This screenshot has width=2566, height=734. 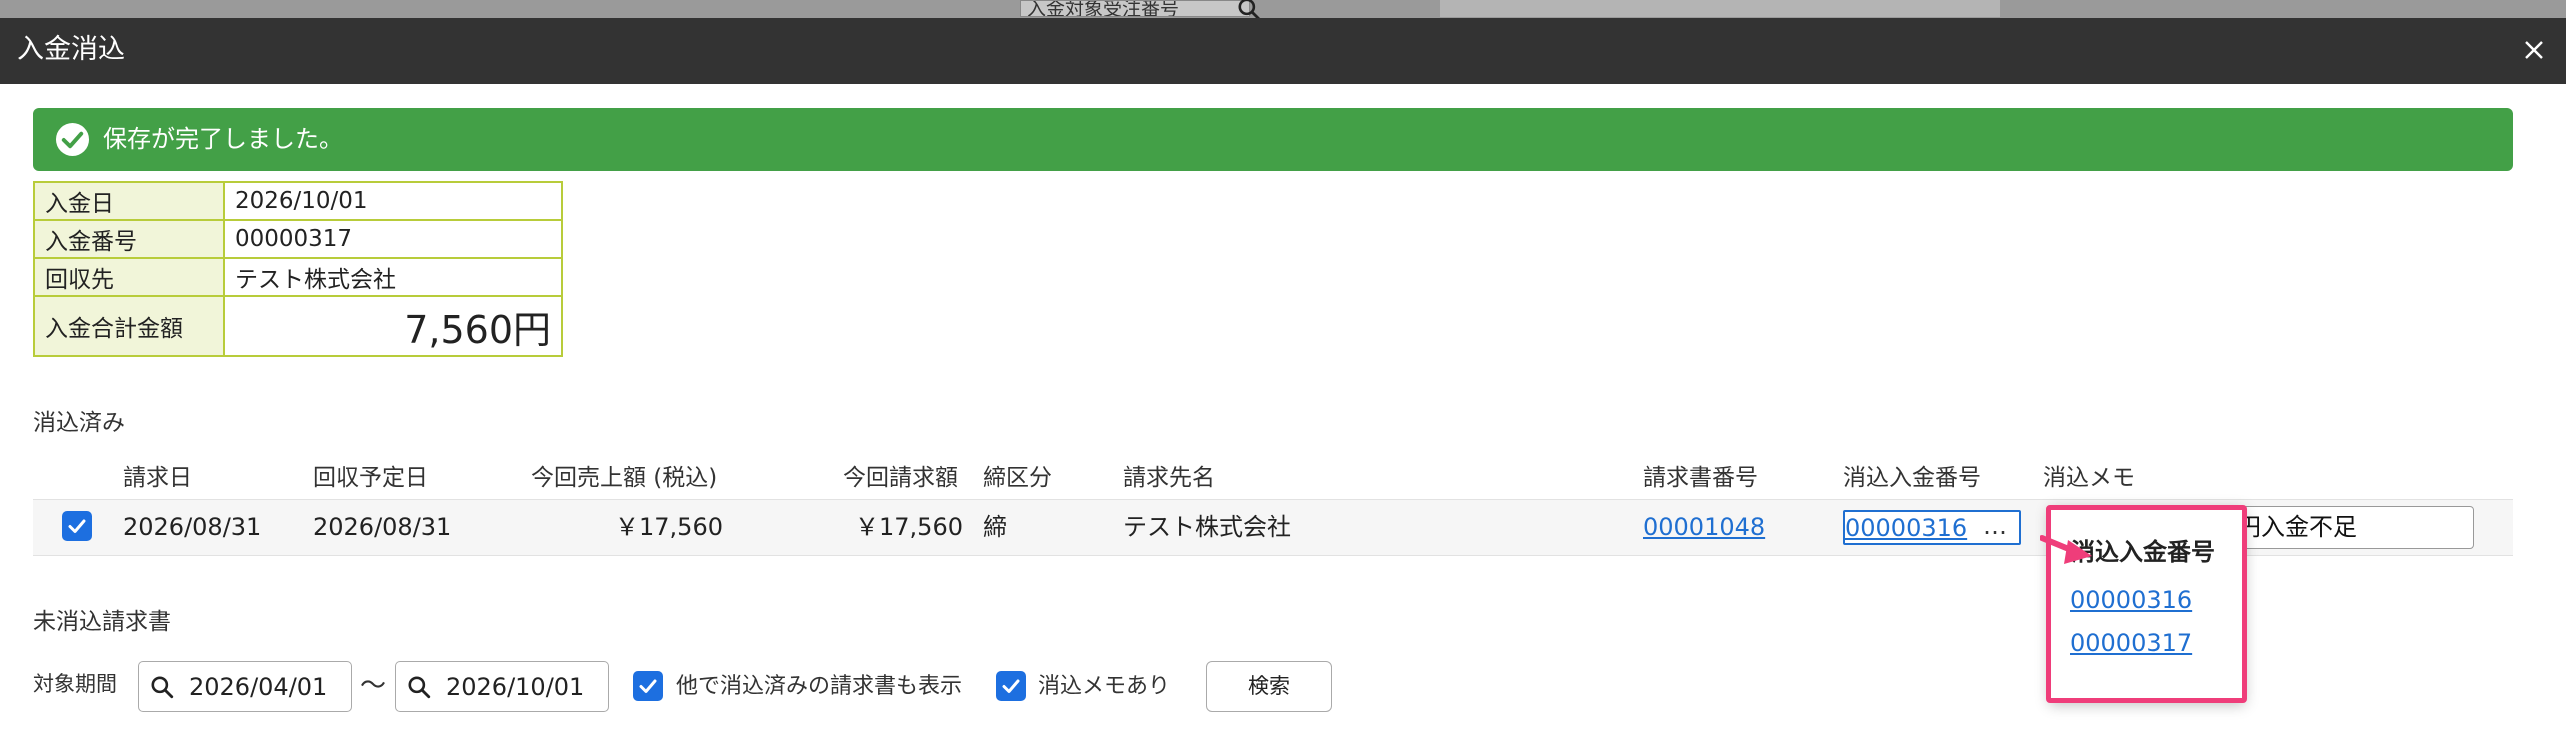 I want to click on col-invoice-date: 請求日, so click(x=157, y=478).